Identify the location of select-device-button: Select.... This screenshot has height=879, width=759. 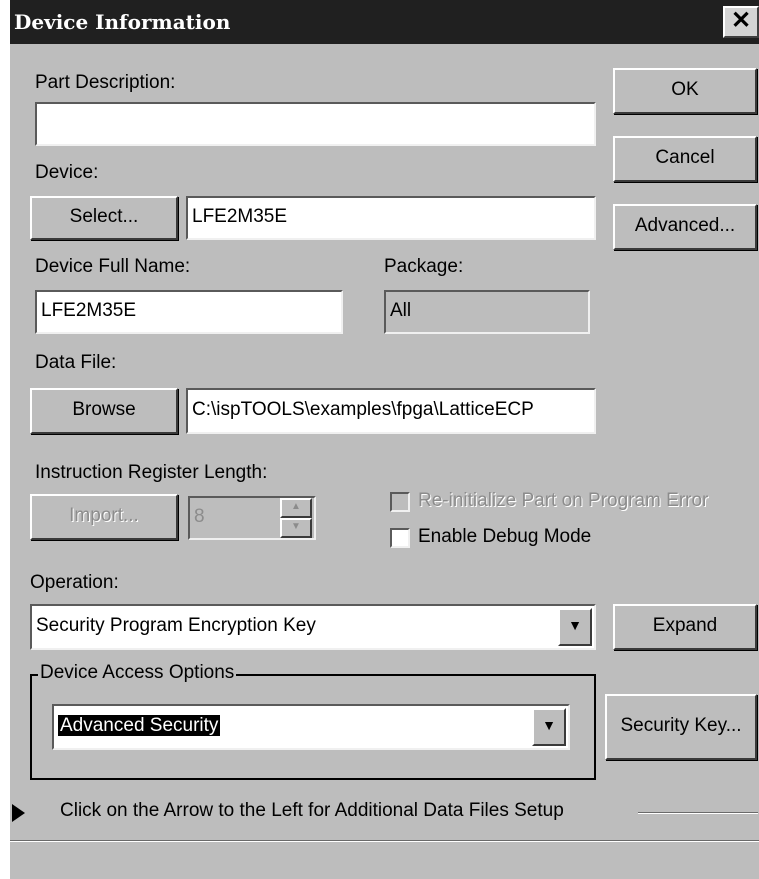
(104, 218).